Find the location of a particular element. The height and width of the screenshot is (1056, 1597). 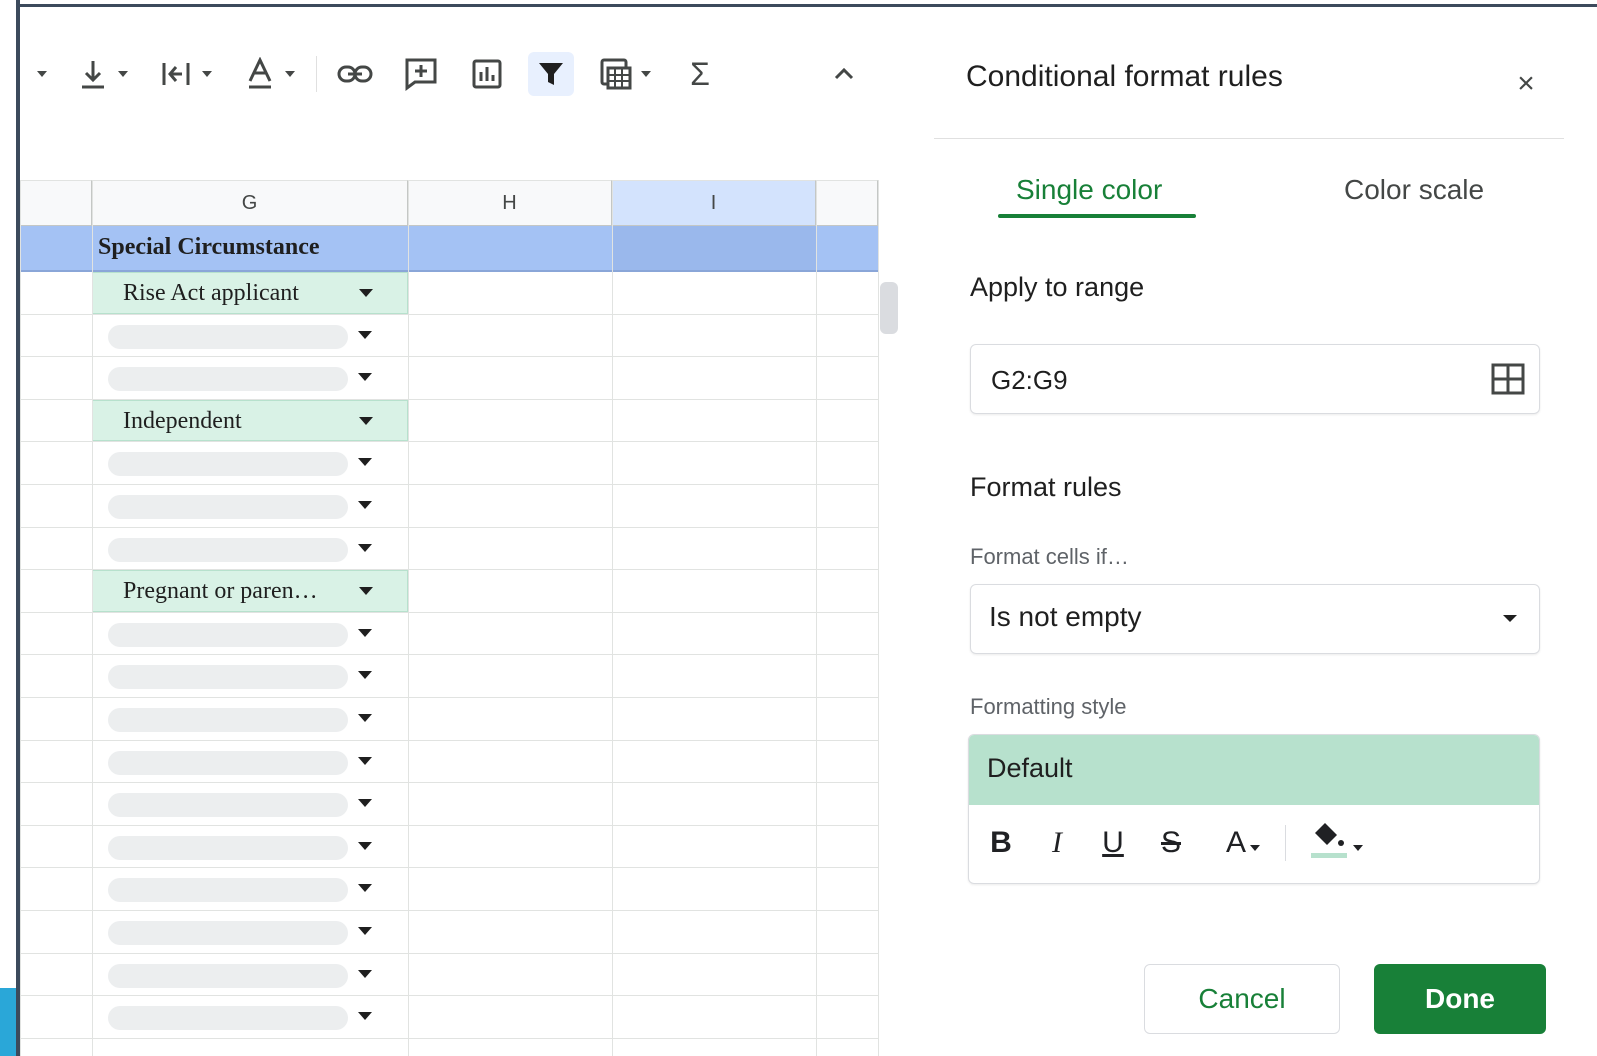

insert-chart-icon is located at coordinates (487, 74).